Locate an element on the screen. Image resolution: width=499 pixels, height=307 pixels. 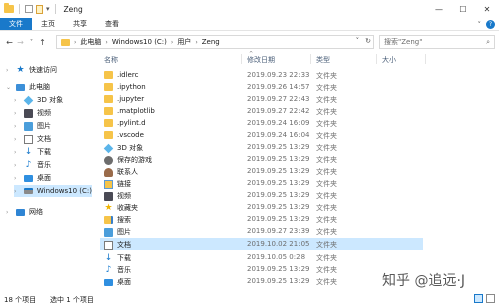
music-icon: ♪ is located at coordinates (108, 269).